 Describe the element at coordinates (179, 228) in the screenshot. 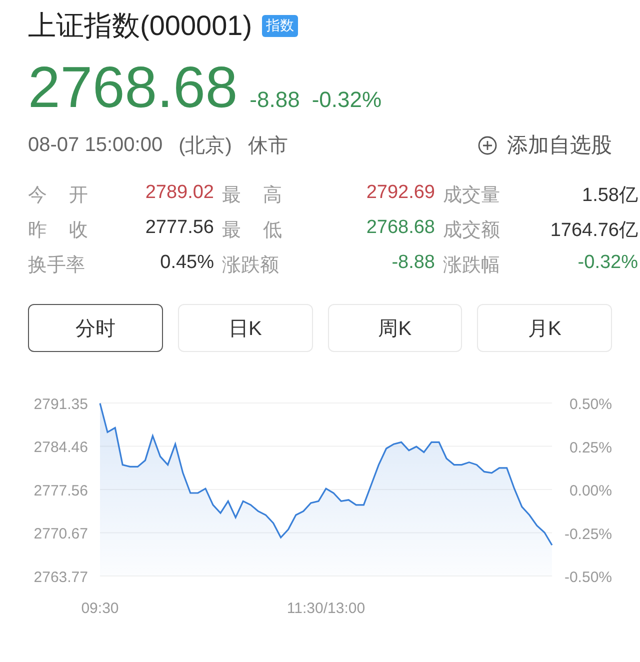

I see `stat-value: 2777.56` at that location.